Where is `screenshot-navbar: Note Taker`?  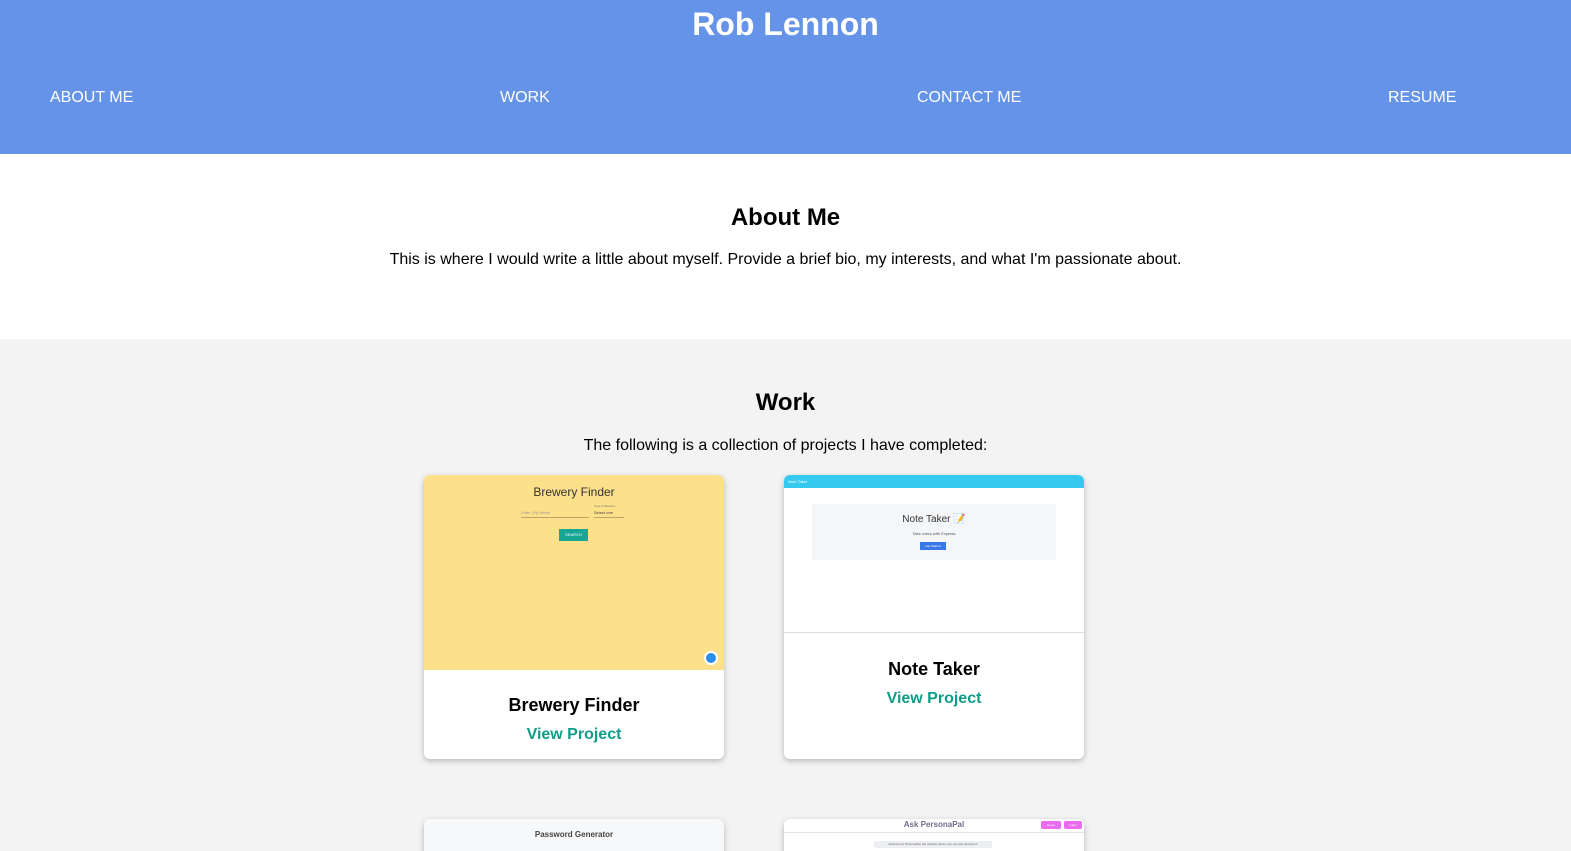
screenshot-navbar: Note Taker is located at coordinates (934, 481).